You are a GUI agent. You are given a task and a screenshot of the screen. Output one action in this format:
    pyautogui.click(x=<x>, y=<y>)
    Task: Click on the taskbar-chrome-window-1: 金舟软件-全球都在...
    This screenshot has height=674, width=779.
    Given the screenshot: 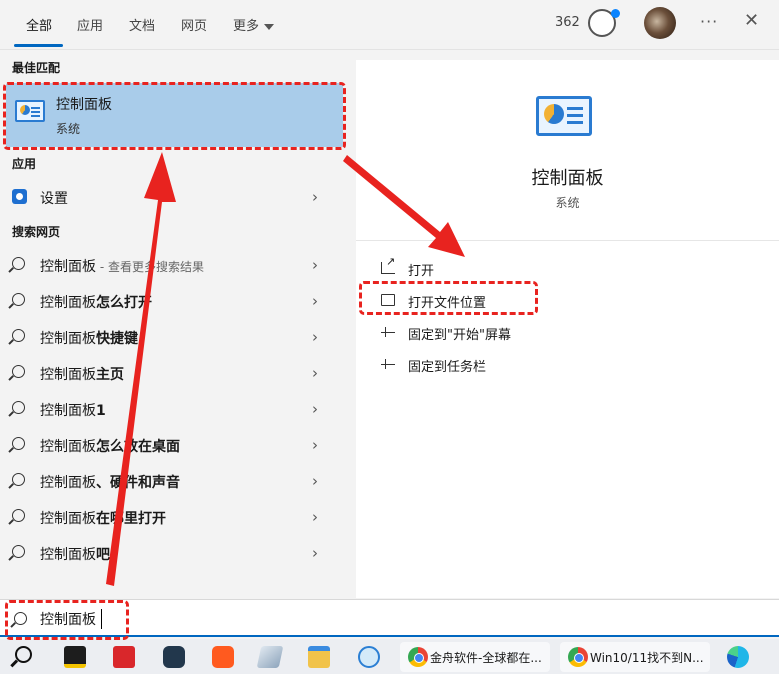 What is the action you would take?
    pyautogui.click(x=475, y=657)
    